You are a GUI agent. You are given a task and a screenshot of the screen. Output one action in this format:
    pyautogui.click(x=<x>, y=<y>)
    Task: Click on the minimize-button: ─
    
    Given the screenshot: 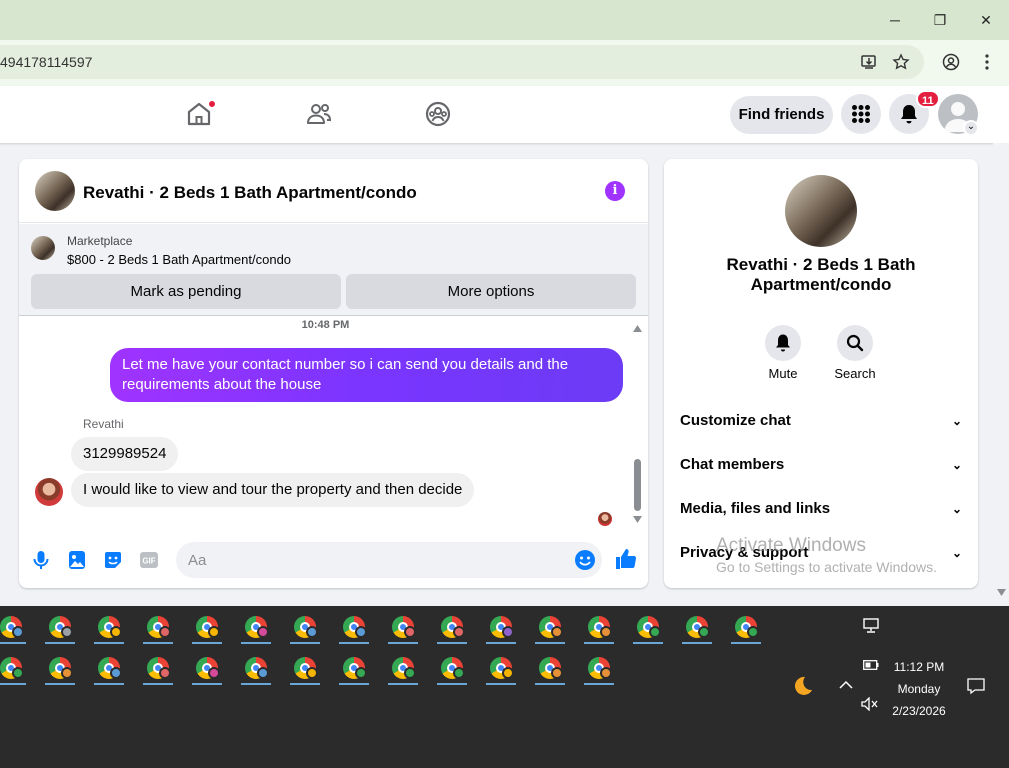 What is the action you would take?
    pyautogui.click(x=895, y=20)
    